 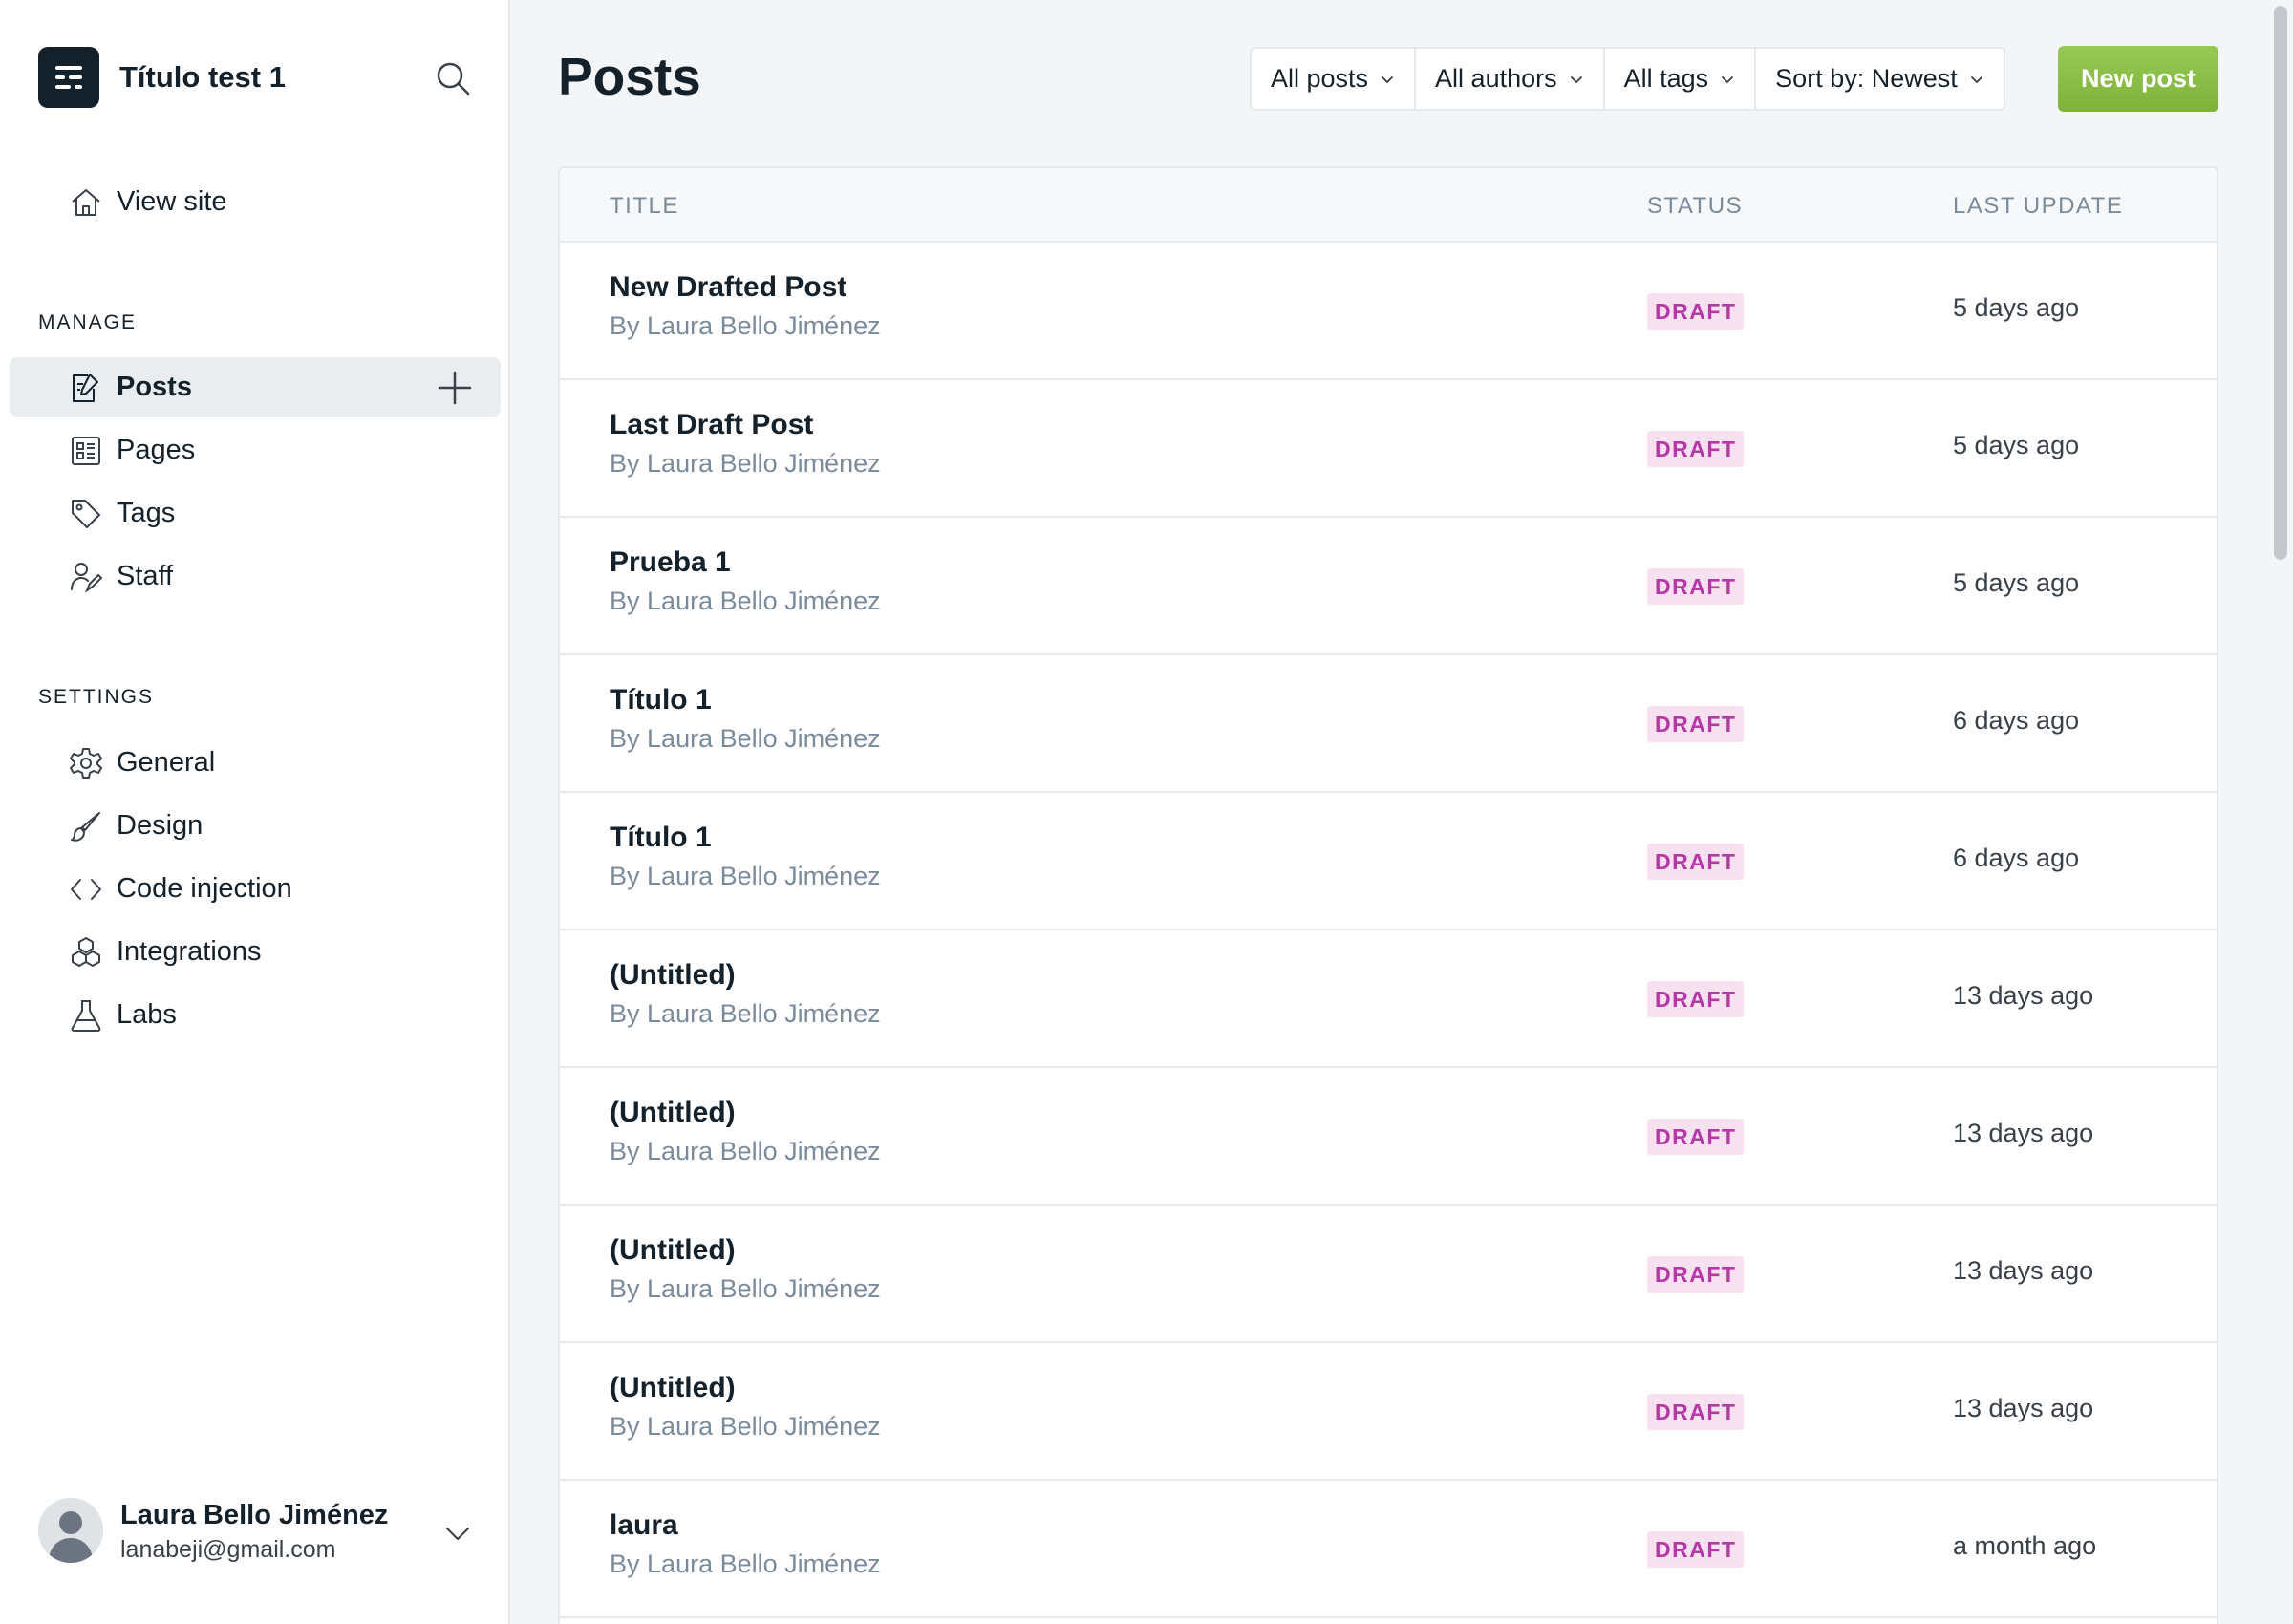 What do you see at coordinates (86, 451) in the screenshot?
I see `pages-icon` at bounding box center [86, 451].